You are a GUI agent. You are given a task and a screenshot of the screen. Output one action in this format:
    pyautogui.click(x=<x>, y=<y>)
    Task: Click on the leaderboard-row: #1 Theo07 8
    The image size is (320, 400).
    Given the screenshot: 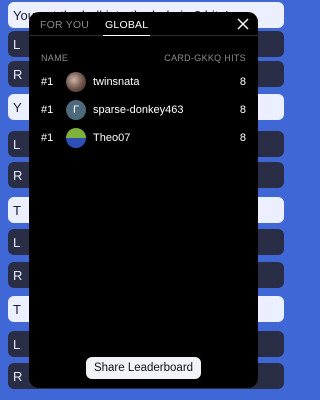 What is the action you would take?
    pyautogui.click(x=143, y=138)
    